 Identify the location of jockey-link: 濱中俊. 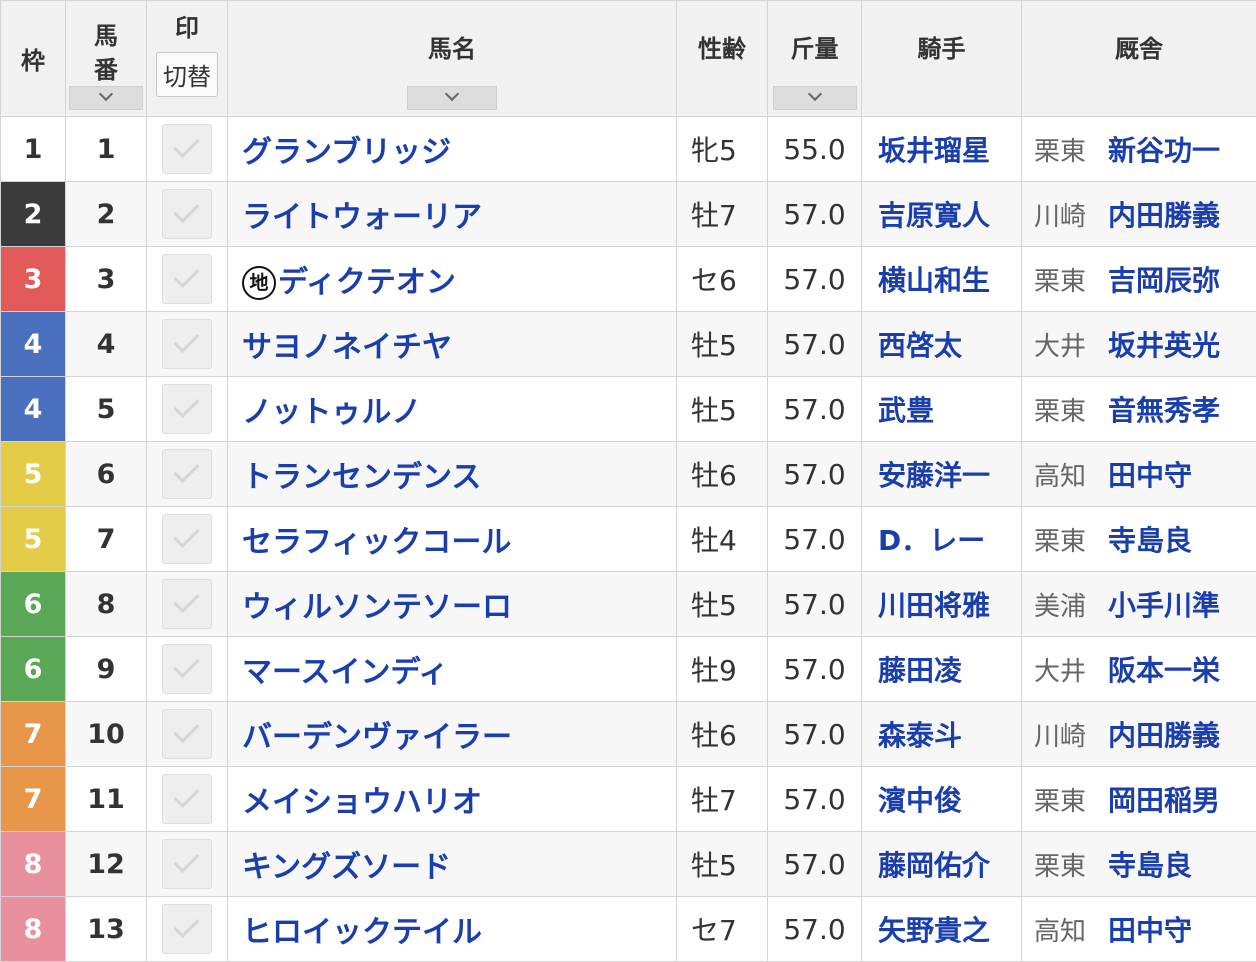
(920, 800).